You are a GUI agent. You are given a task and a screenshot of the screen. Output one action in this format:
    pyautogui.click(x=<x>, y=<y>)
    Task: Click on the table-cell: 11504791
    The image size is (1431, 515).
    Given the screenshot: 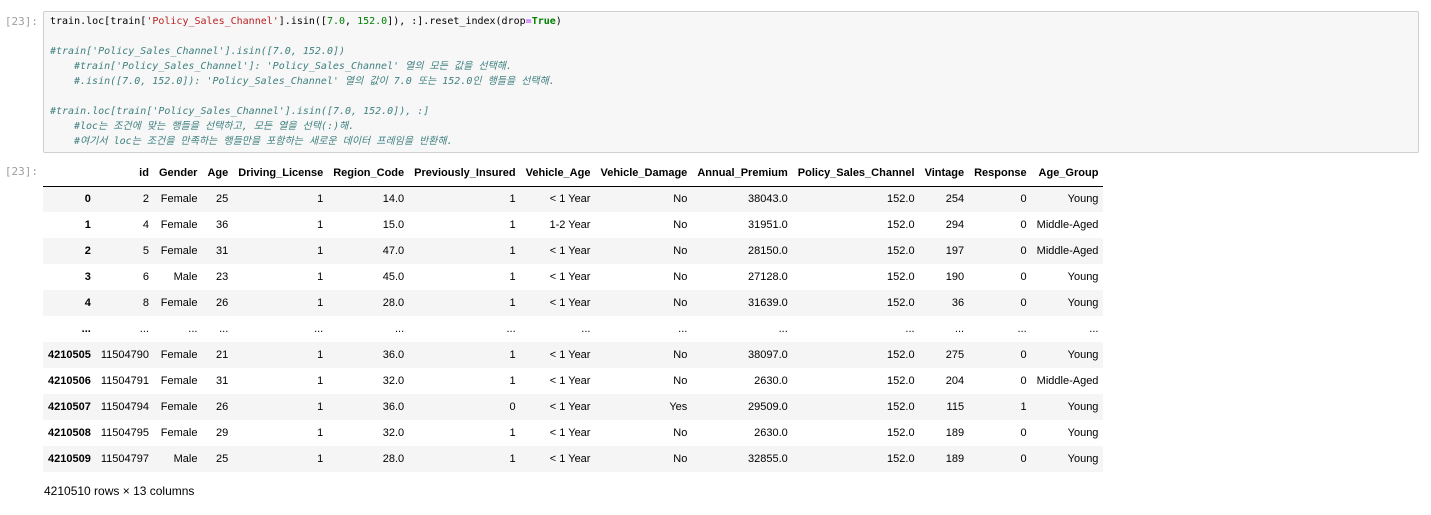 What is the action you would take?
    pyautogui.click(x=124, y=381)
    